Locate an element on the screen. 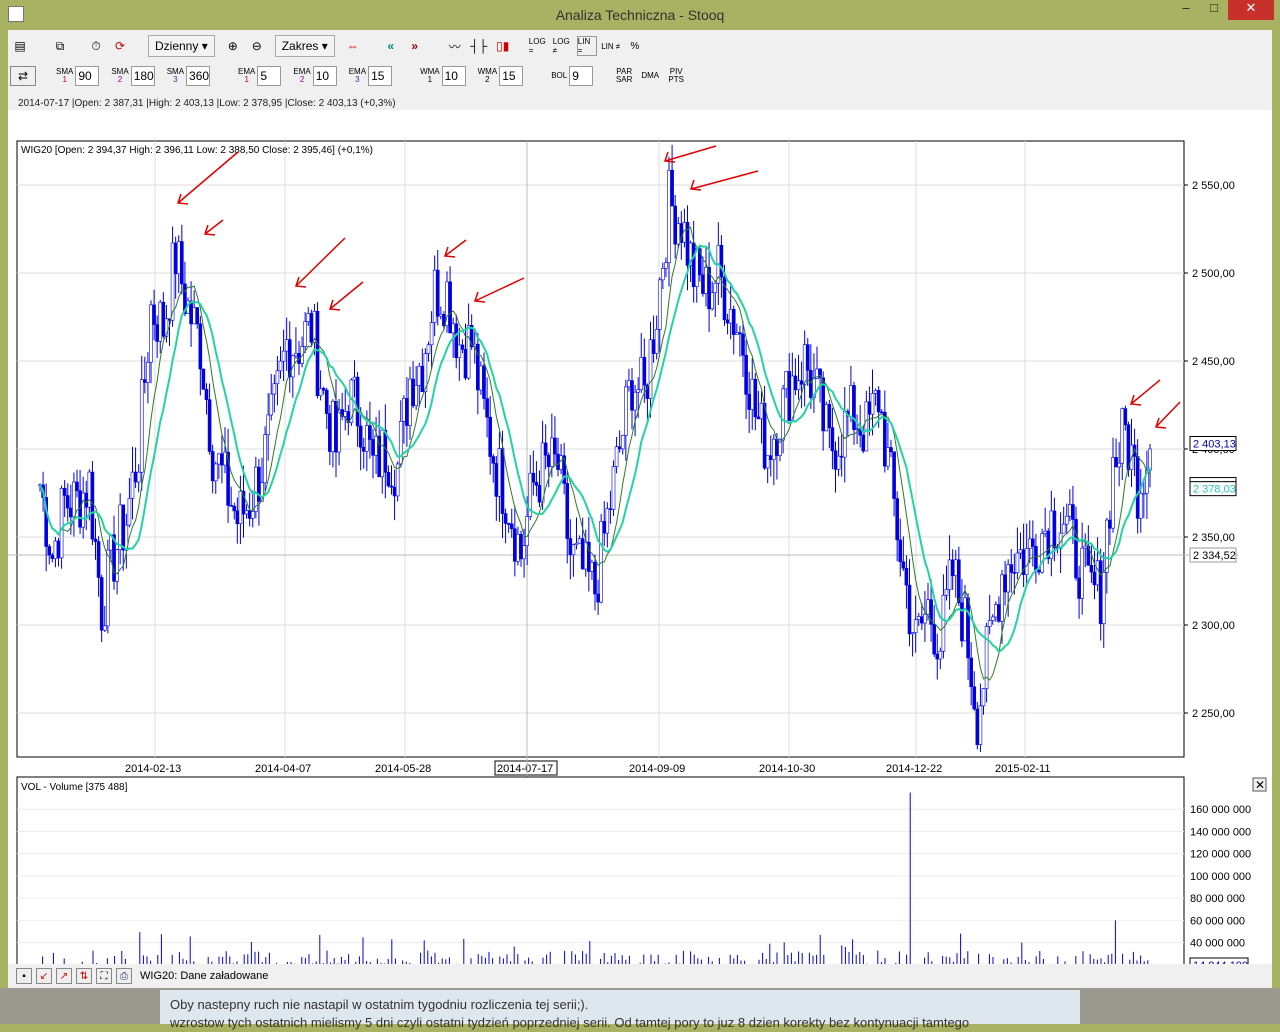 Image resolution: width=1280 pixels, height=1032 pixels. x-tick-label: 2014-10-30 is located at coordinates (787, 769).